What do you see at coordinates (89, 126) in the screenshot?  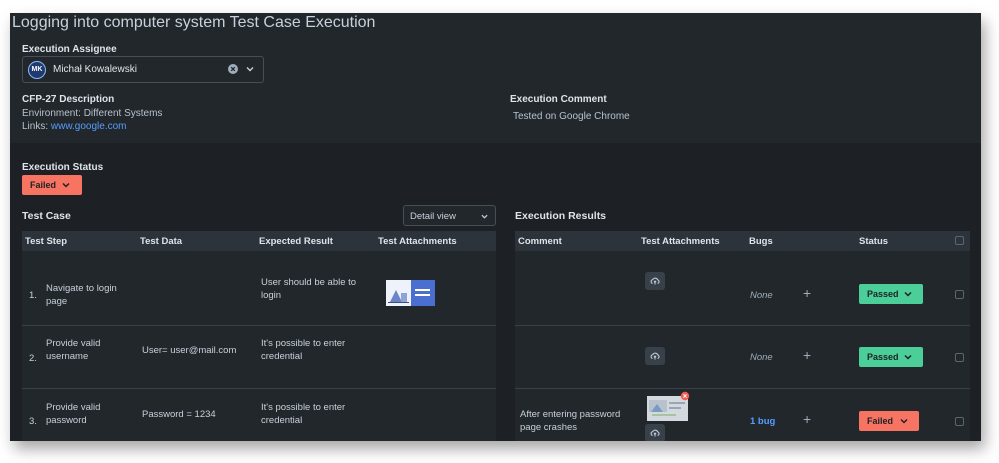 I see `google-link: www.google.com` at bounding box center [89, 126].